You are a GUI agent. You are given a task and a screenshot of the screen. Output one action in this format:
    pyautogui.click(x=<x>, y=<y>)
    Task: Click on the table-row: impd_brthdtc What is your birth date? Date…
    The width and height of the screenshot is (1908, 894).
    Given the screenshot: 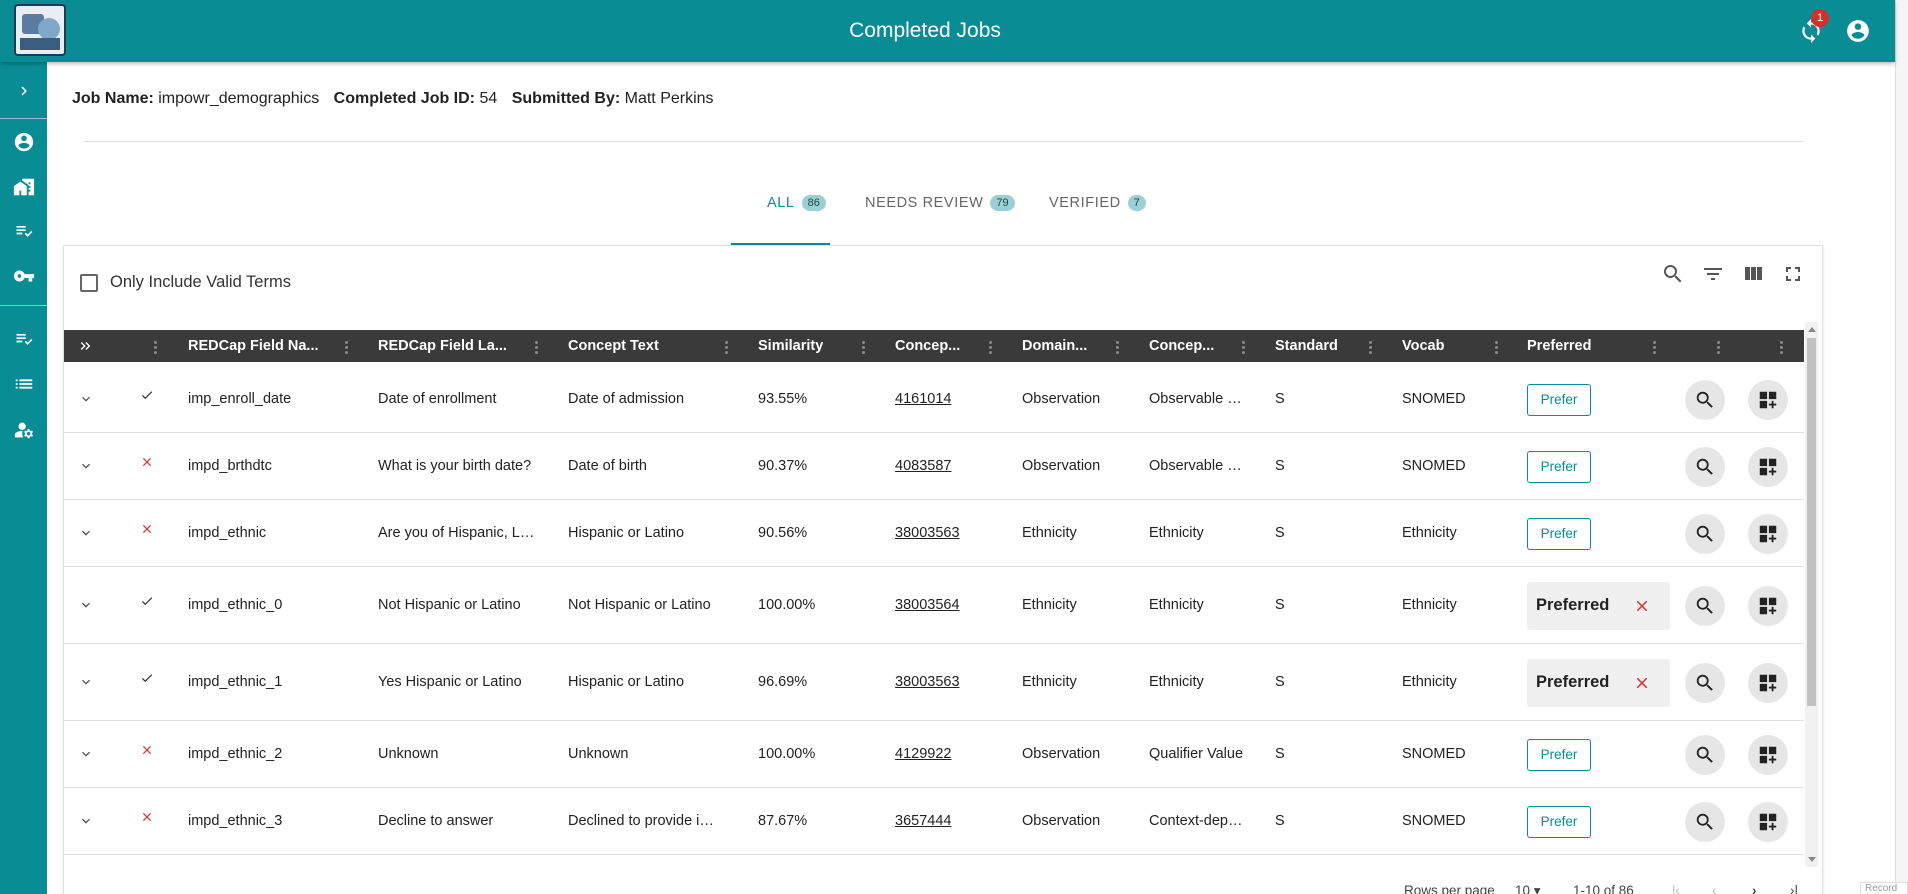 What is the action you would take?
    pyautogui.click(x=934, y=467)
    